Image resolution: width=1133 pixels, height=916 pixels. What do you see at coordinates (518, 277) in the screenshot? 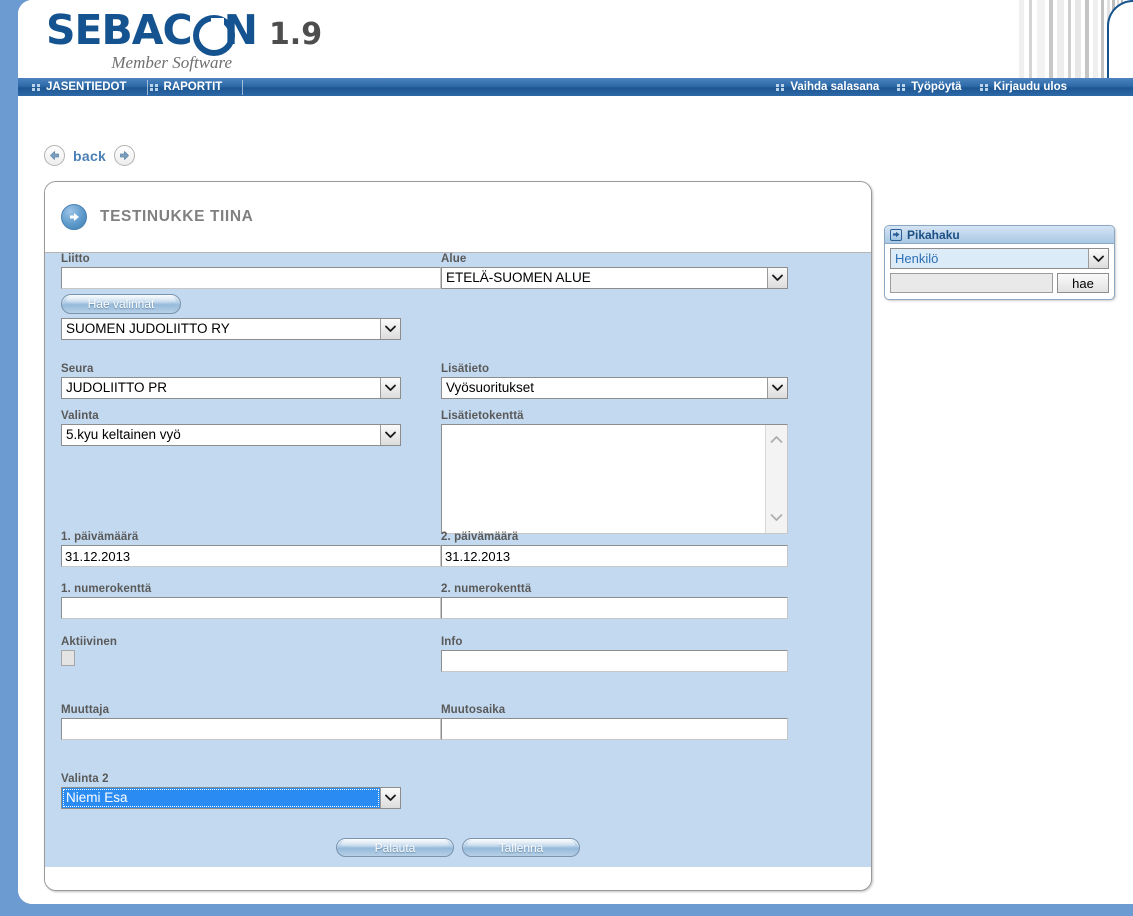
I see `alue-select-value: ETELÄ-SUOMEN ALUE` at bounding box center [518, 277].